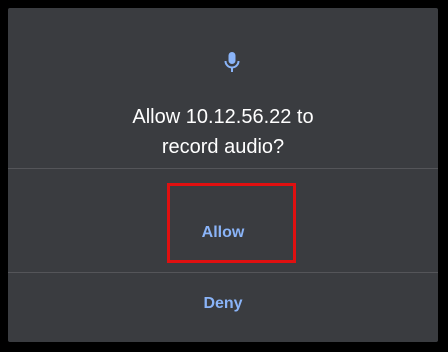 The width and height of the screenshot is (448, 352). I want to click on message-line-2: record audio?, so click(223, 147).